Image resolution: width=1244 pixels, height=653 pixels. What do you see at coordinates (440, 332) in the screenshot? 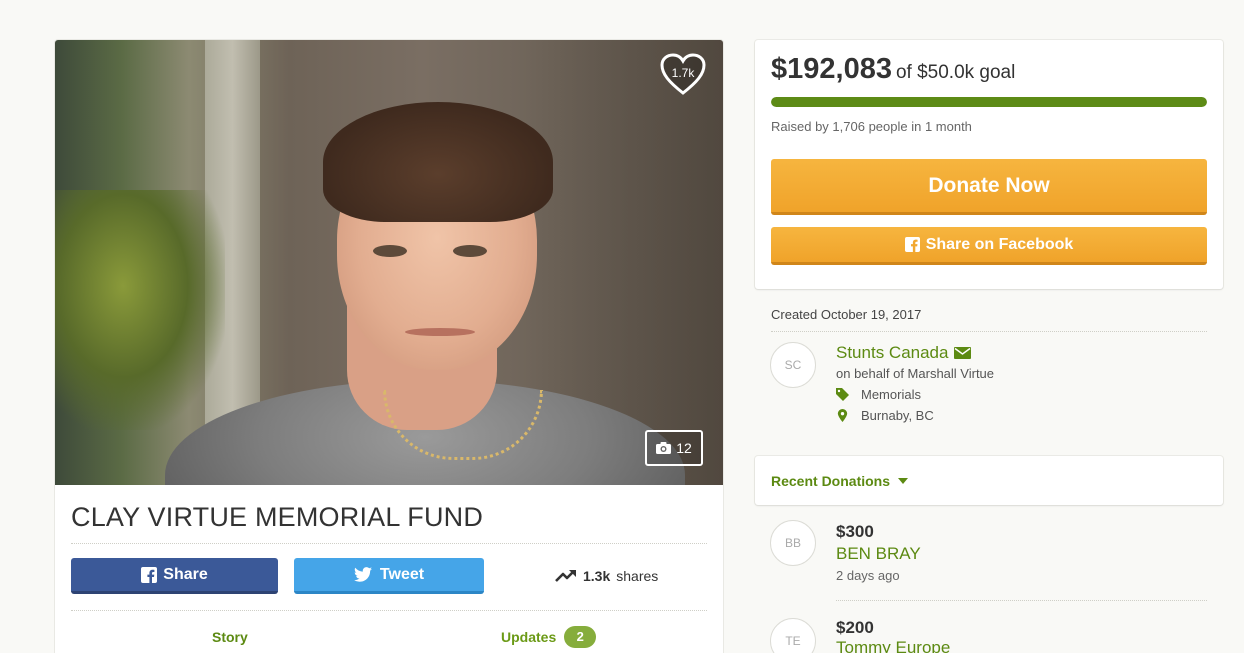
I see `photo-mouth` at bounding box center [440, 332].